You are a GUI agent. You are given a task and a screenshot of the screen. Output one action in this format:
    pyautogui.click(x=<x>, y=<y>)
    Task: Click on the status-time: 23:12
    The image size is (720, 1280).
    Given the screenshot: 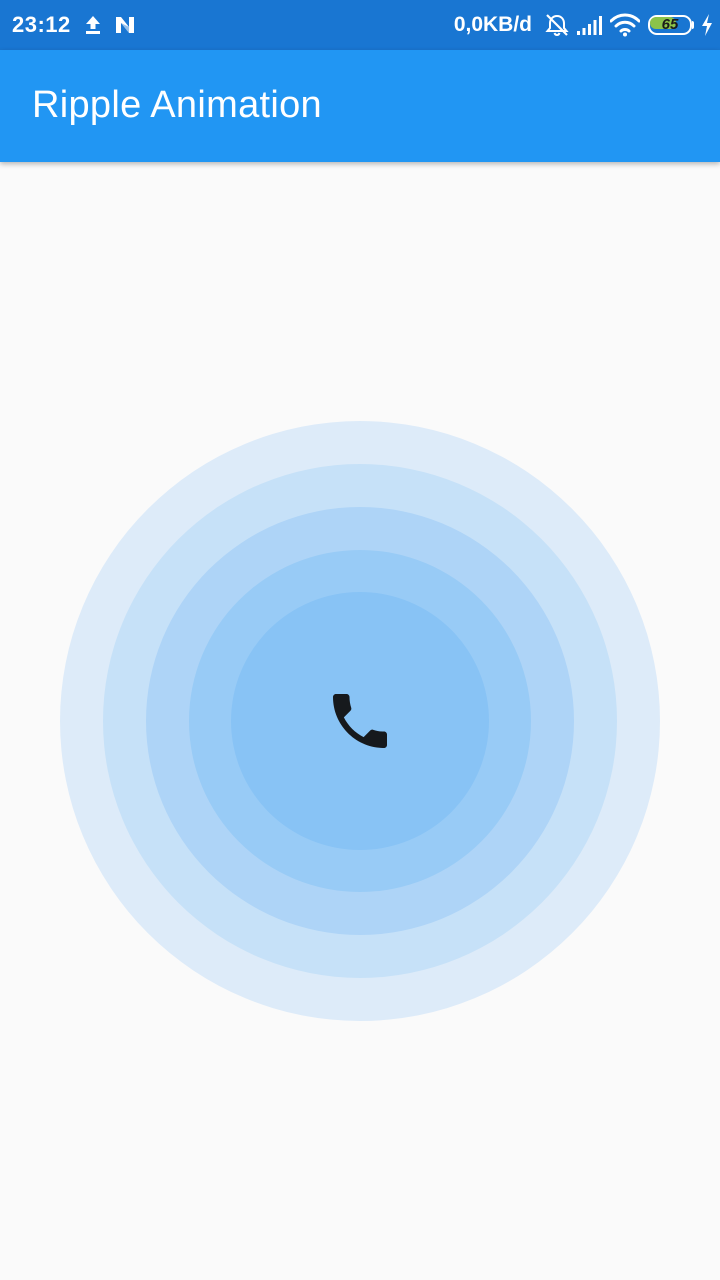 What is the action you would take?
    pyautogui.click(x=41, y=24)
    